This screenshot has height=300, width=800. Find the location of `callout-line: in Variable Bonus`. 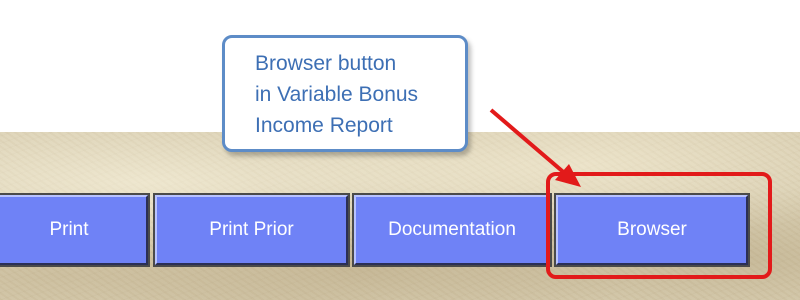

callout-line: in Variable Bonus is located at coordinates (337, 94).